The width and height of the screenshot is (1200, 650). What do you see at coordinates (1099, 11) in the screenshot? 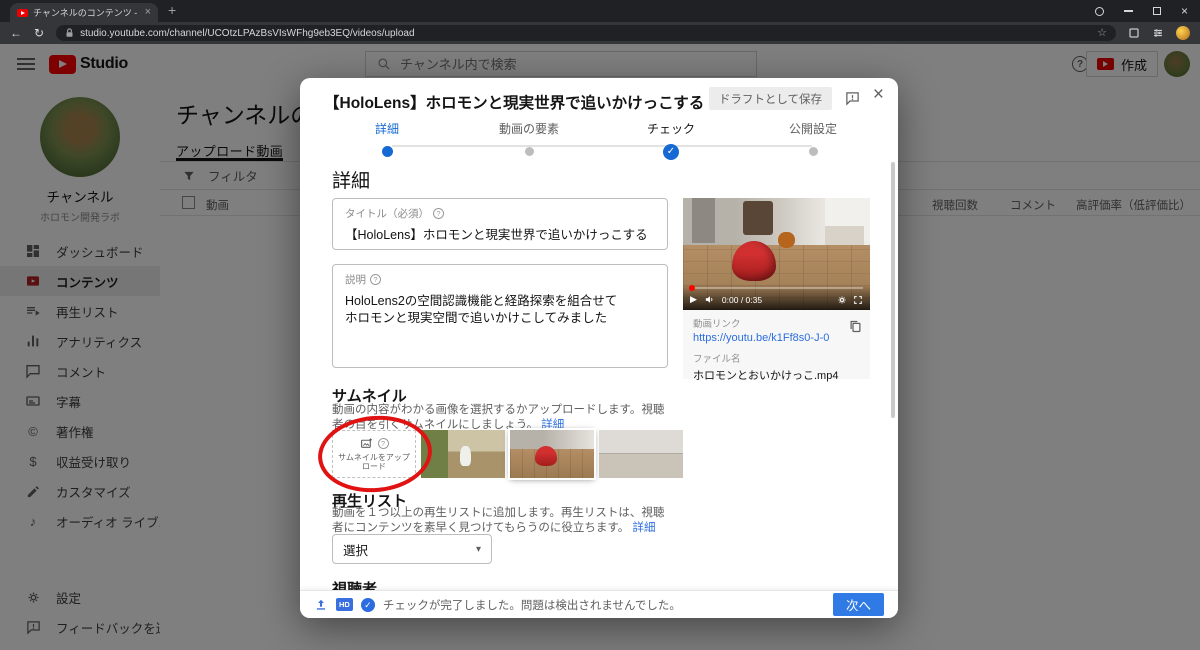
I see `app-circle-icon` at bounding box center [1099, 11].